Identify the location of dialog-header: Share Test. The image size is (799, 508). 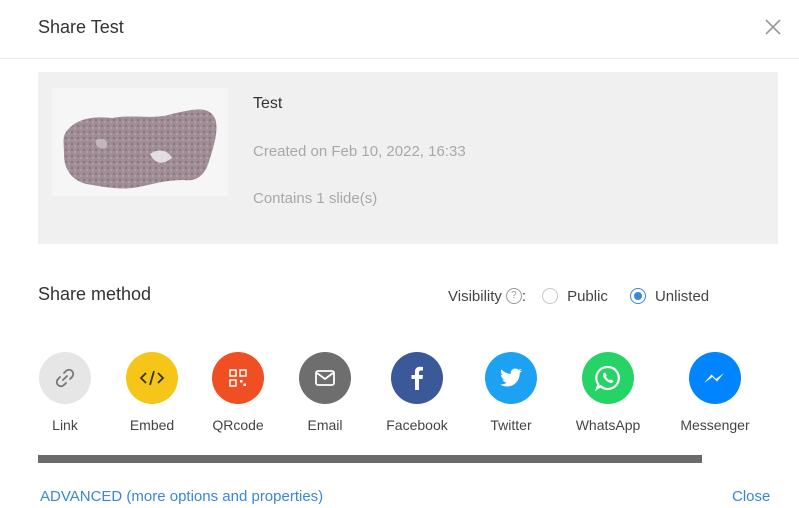
(399, 29).